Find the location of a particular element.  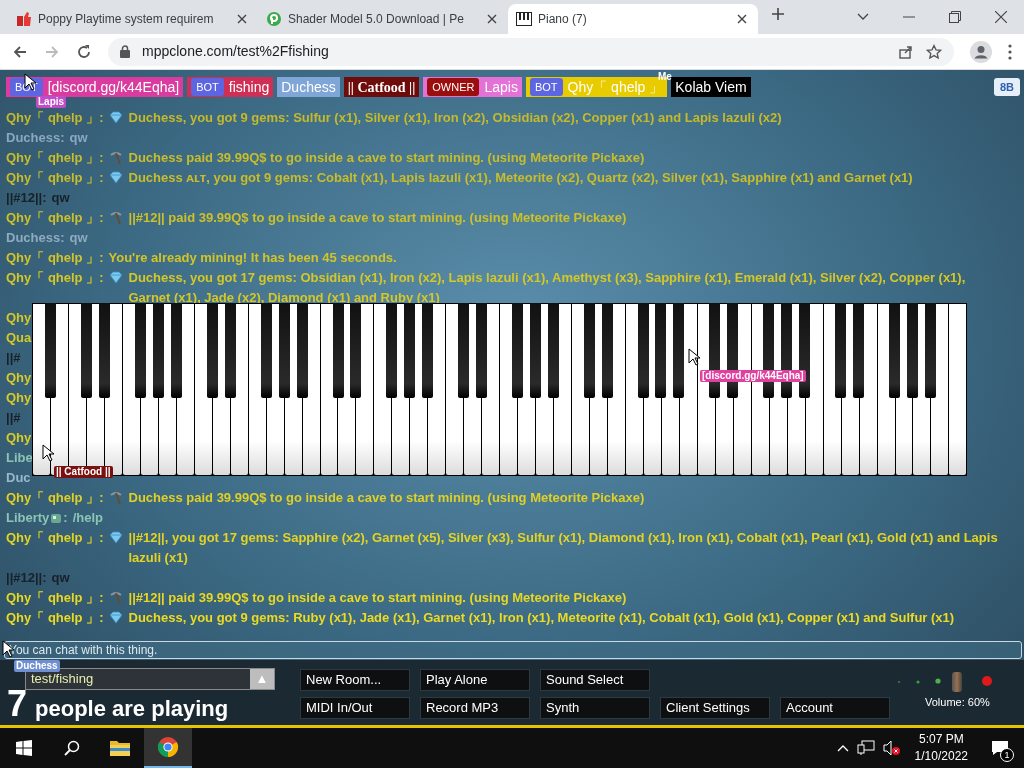

toolbar-button: Record MP3 is located at coordinates (475, 708).